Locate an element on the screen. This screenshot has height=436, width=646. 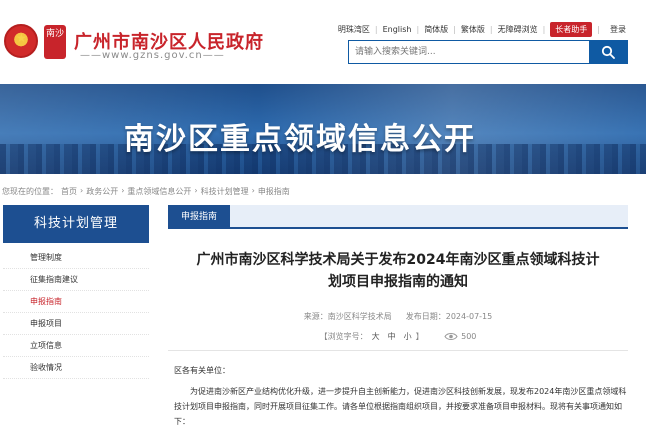
article-tools: 【浏览字号： 大中小】 500 is located at coordinates (398, 336).